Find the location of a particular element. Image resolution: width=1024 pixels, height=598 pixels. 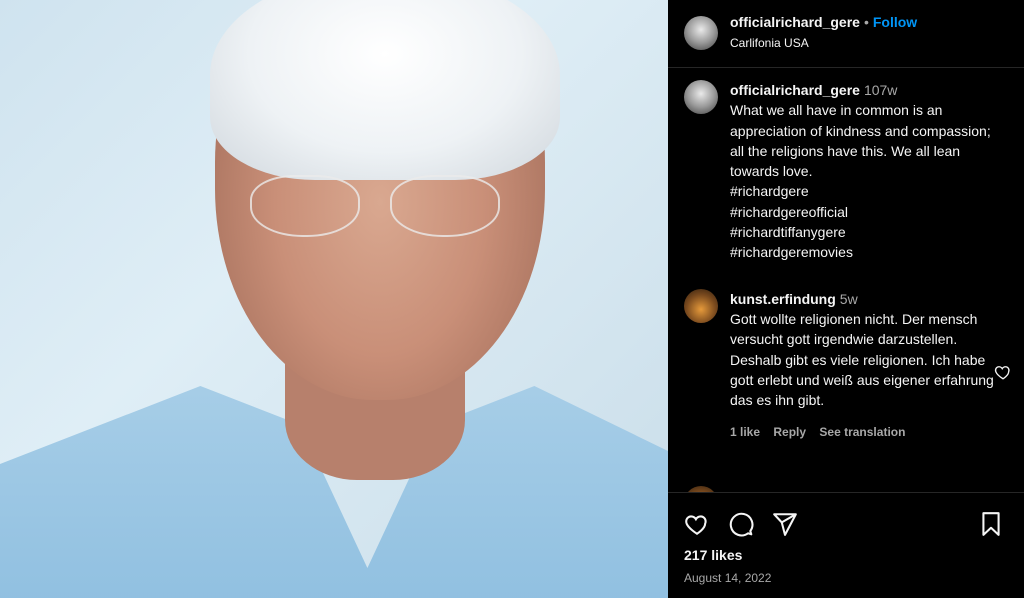

caption-username: officialrichard_gere is located at coordinates (795, 90).